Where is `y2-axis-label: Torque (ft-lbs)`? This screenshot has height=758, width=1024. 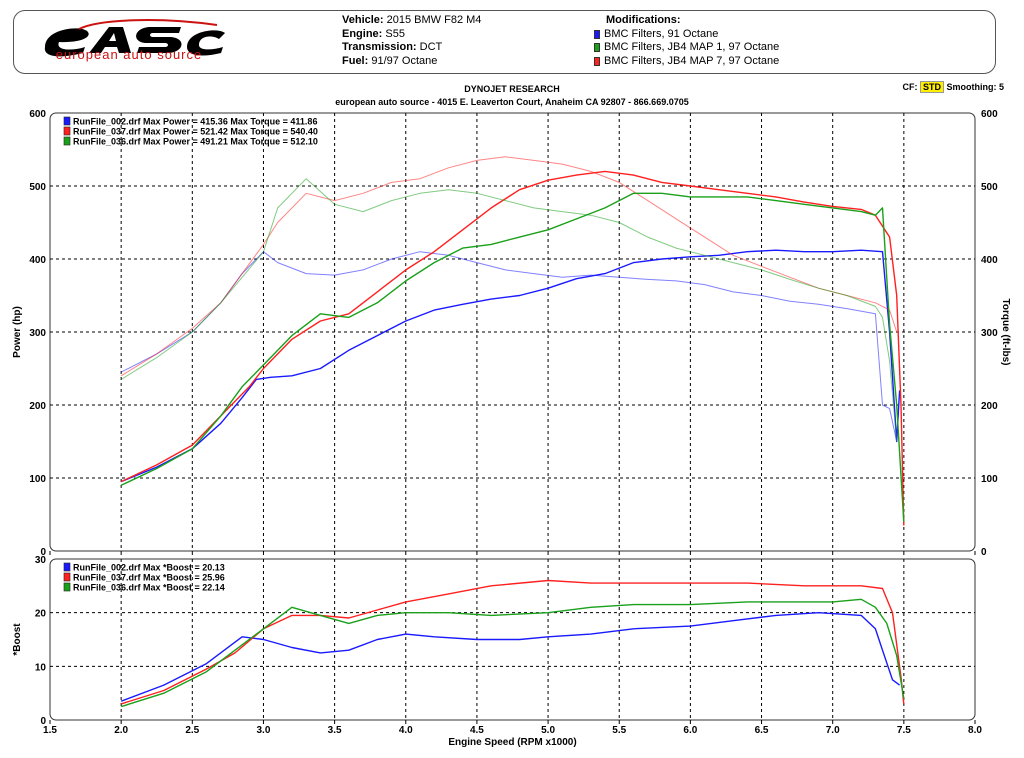 y2-axis-label: Torque (ft-lbs) is located at coordinates (1005, 331).